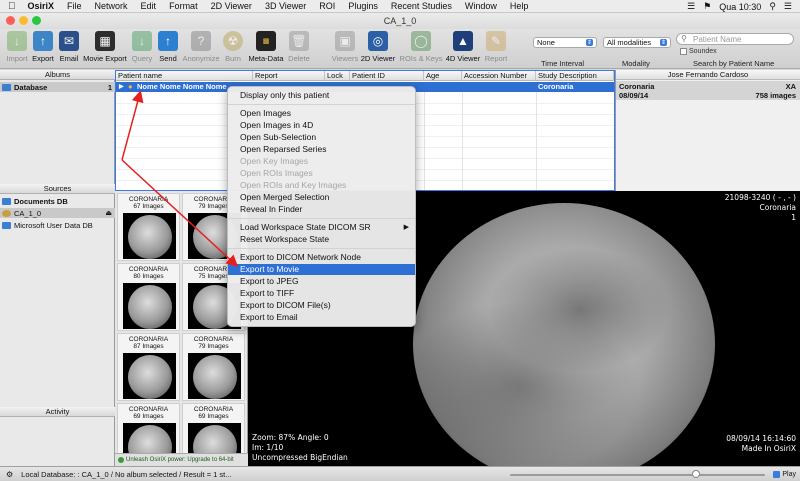 This screenshot has height=481, width=800. Describe the element at coordinates (321, 269) in the screenshot. I see `menu-item-export-to-movie: Export to Movie` at that location.